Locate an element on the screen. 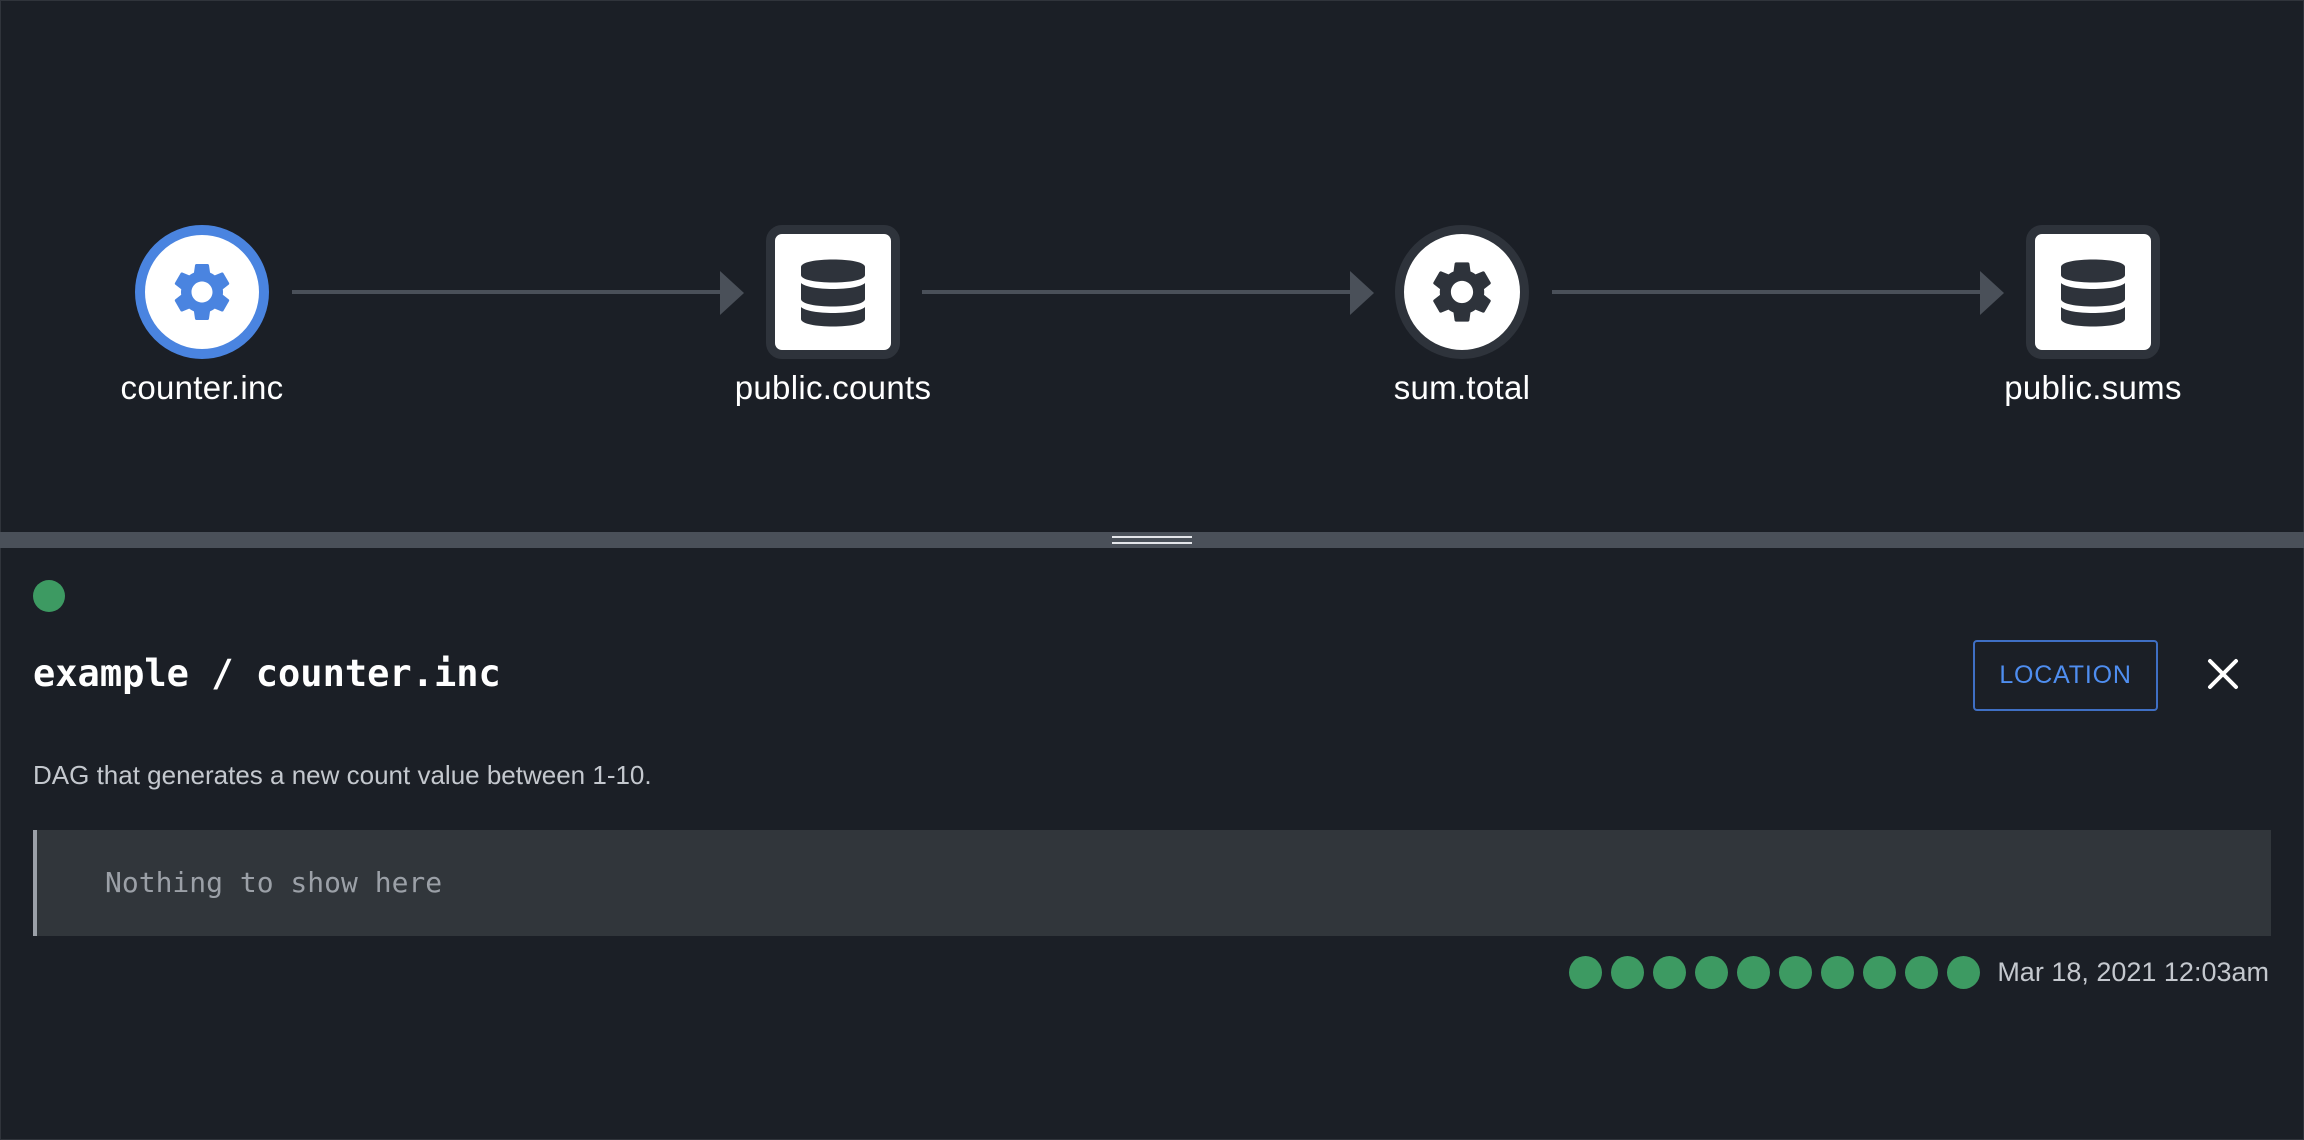  close-icon is located at coordinates (2223, 676).